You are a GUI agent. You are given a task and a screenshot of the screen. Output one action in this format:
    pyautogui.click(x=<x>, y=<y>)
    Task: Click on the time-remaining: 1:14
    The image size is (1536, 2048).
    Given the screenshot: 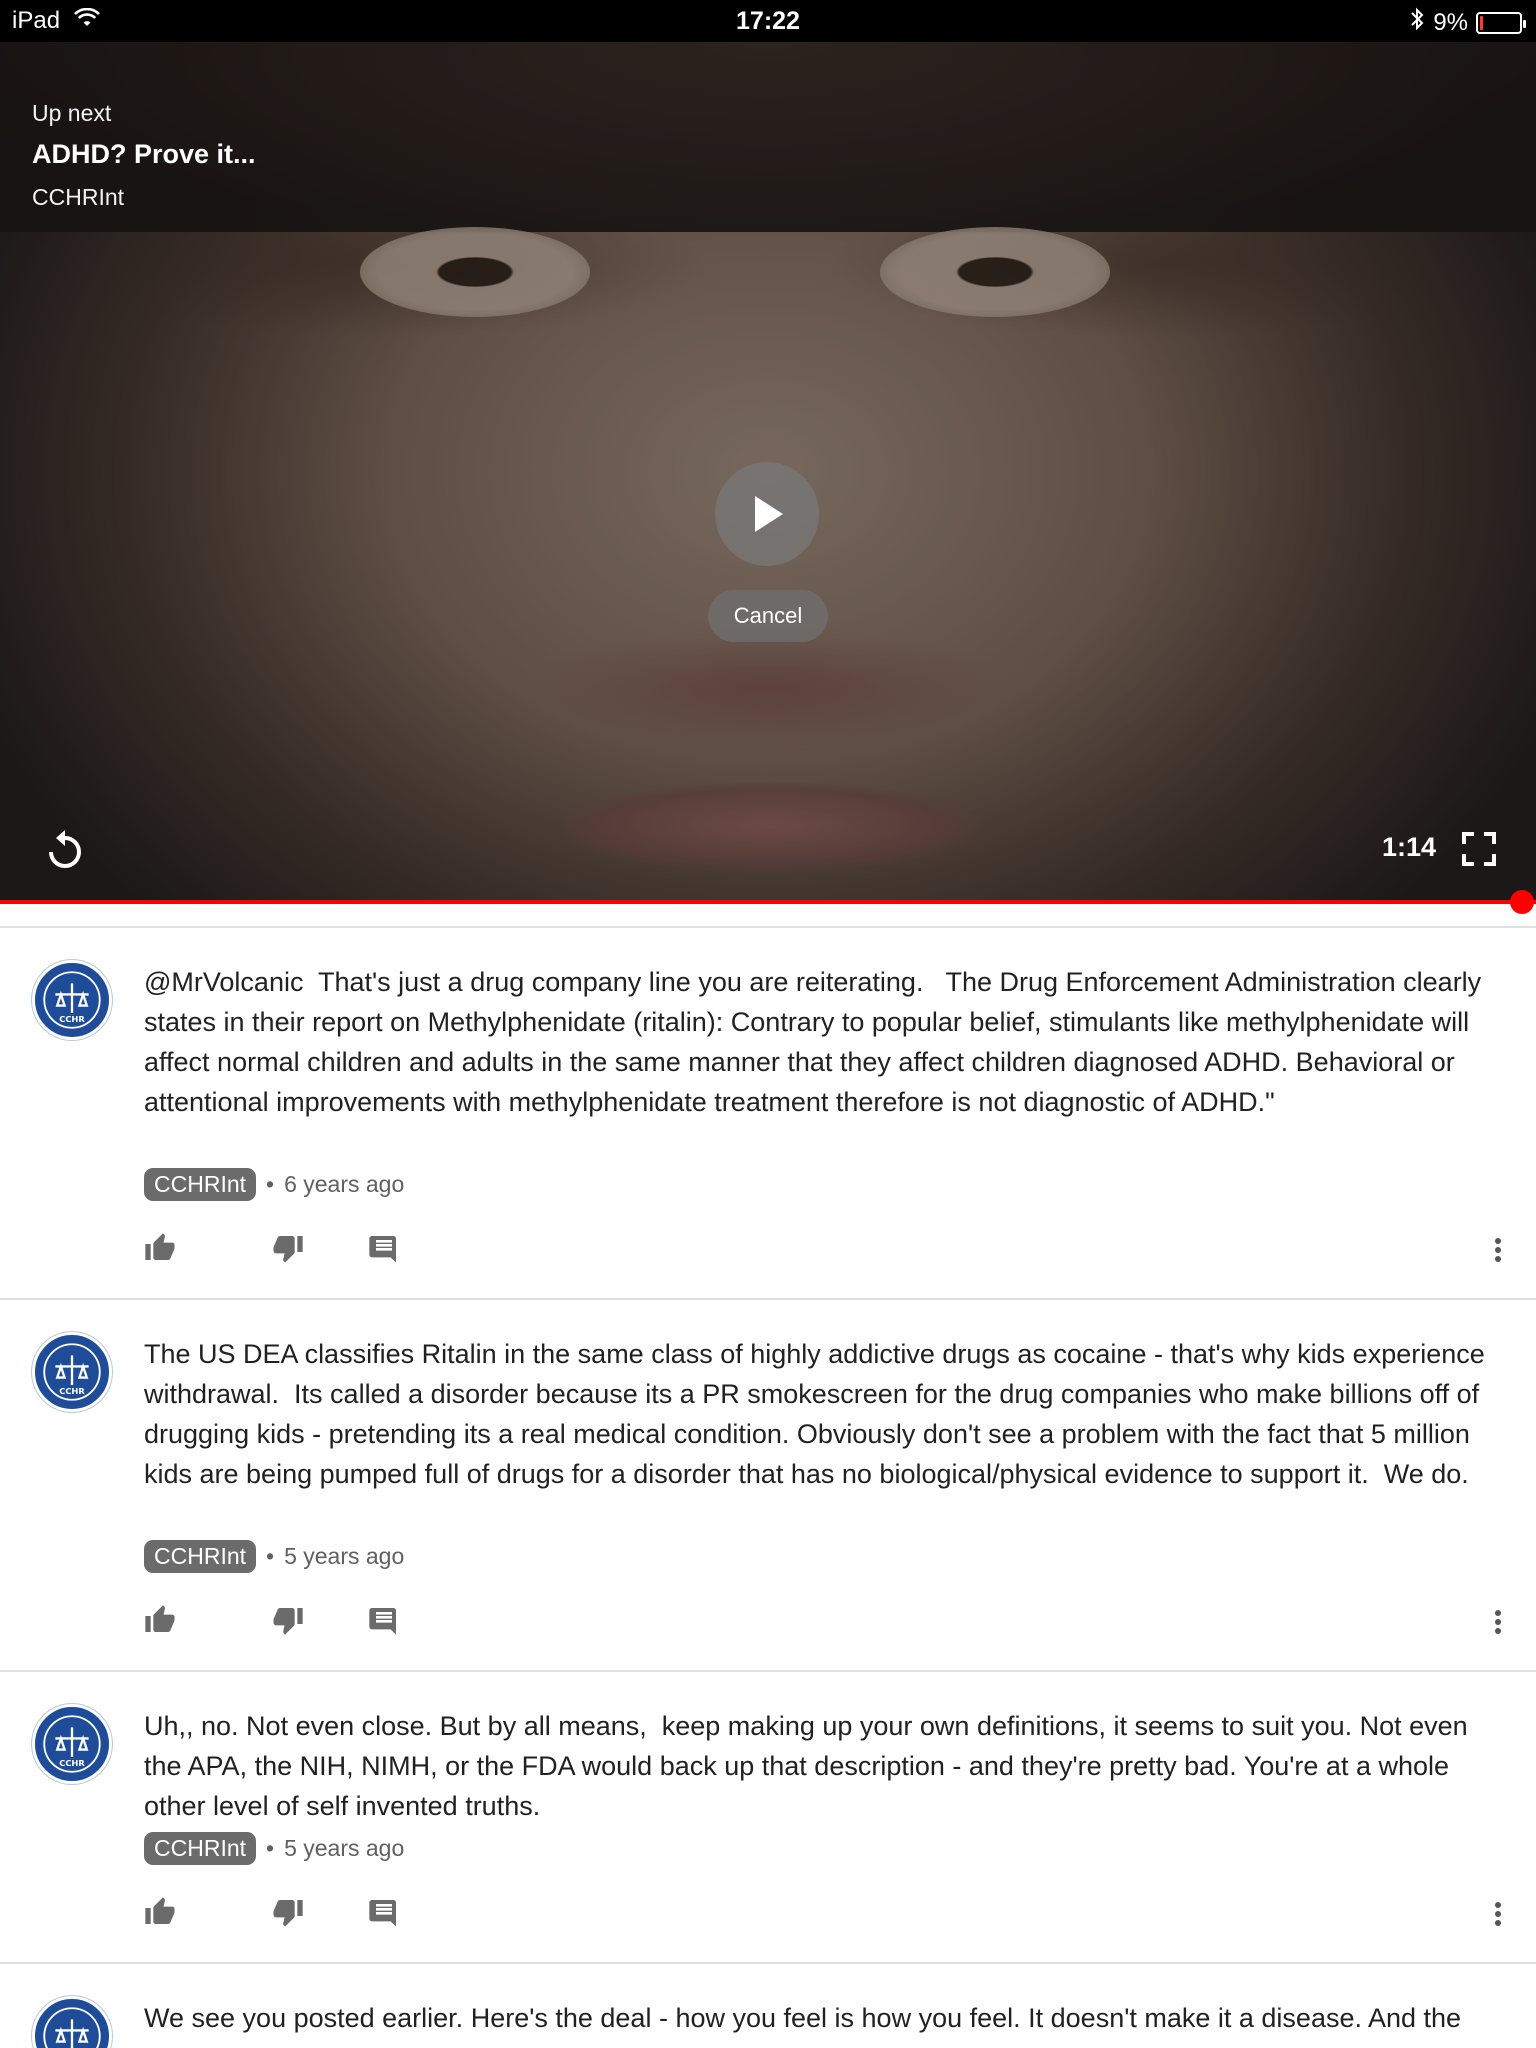 What is the action you would take?
    pyautogui.click(x=1408, y=847)
    